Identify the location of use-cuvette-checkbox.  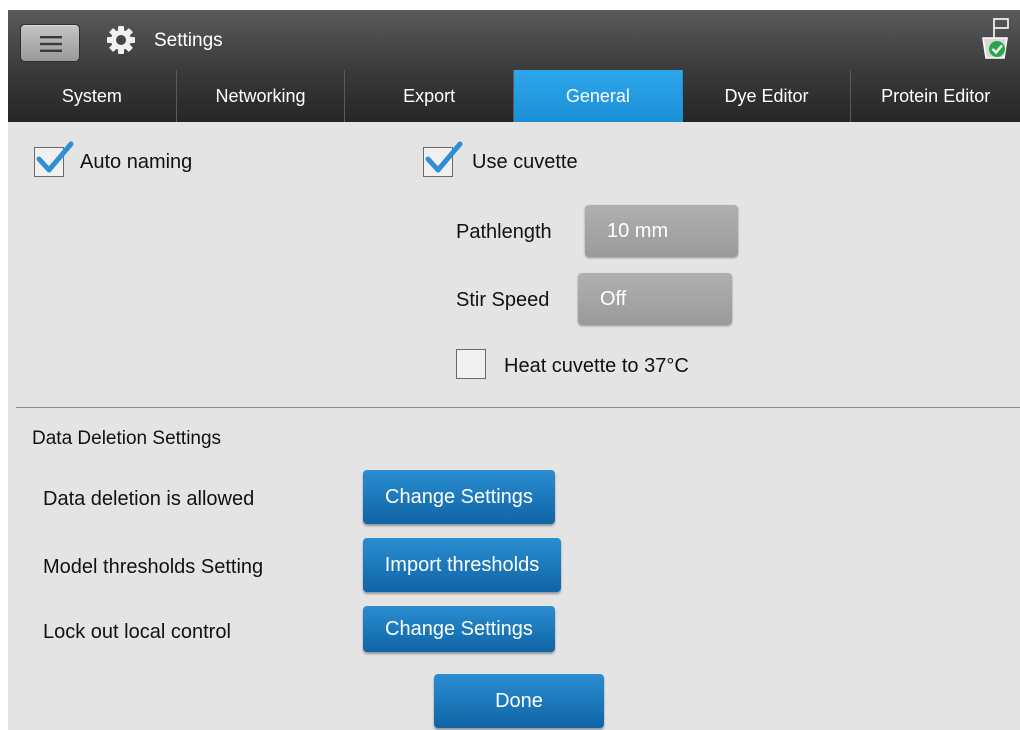
(443, 159).